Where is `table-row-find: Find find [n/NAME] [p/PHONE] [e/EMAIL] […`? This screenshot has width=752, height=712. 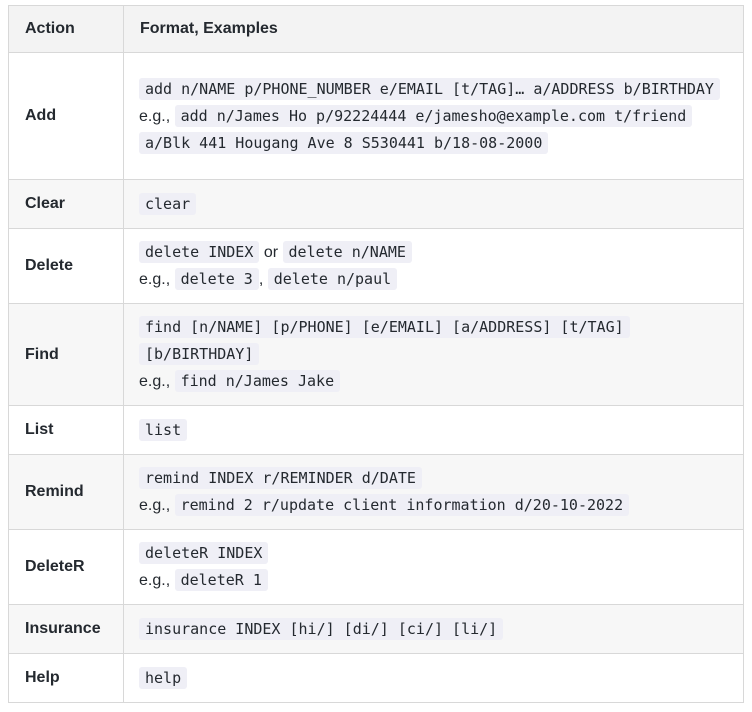 table-row-find: Find find [n/NAME] [p/PHONE] [e/EMAIL] [… is located at coordinates (376, 354).